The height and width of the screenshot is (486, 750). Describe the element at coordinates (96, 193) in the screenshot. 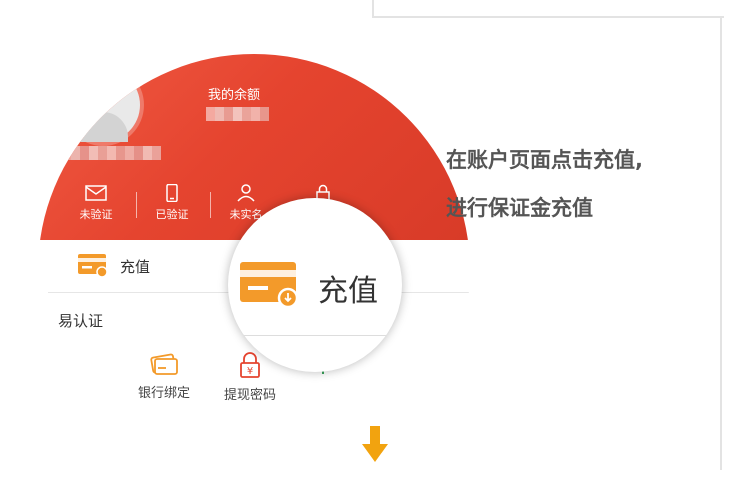

I see `envelope-icon` at that location.